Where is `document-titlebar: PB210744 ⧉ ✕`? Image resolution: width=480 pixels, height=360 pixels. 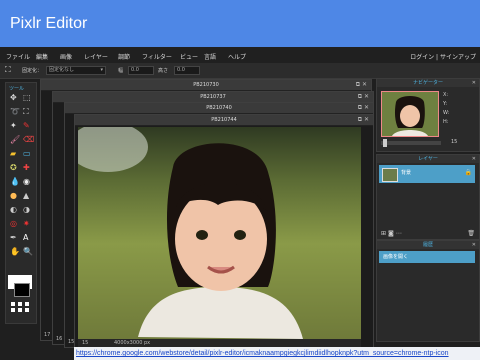
document-titlebar: PB210744 ⧉ ✕ is located at coordinates (224, 120).